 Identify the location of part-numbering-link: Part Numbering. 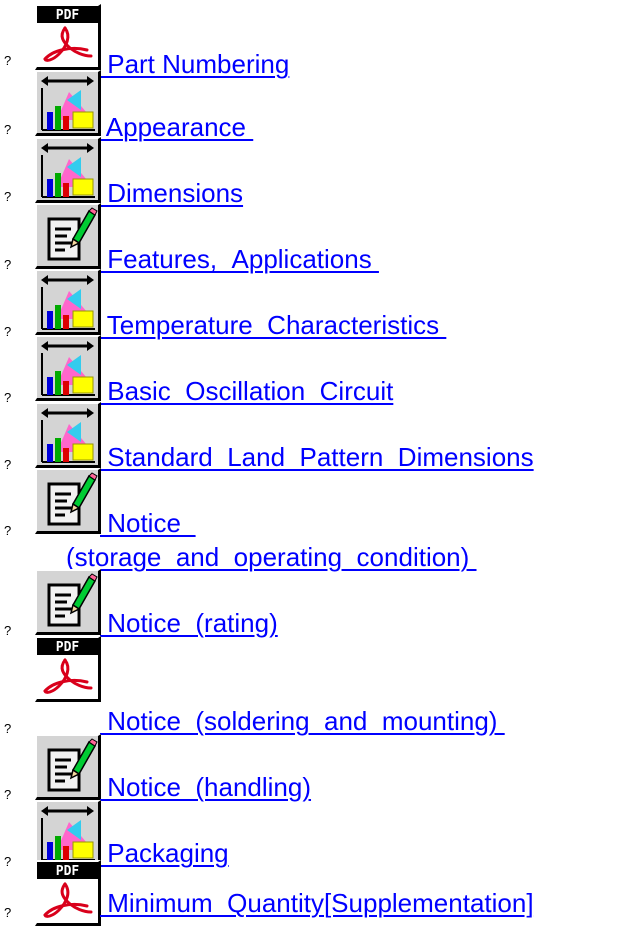
(194, 64).